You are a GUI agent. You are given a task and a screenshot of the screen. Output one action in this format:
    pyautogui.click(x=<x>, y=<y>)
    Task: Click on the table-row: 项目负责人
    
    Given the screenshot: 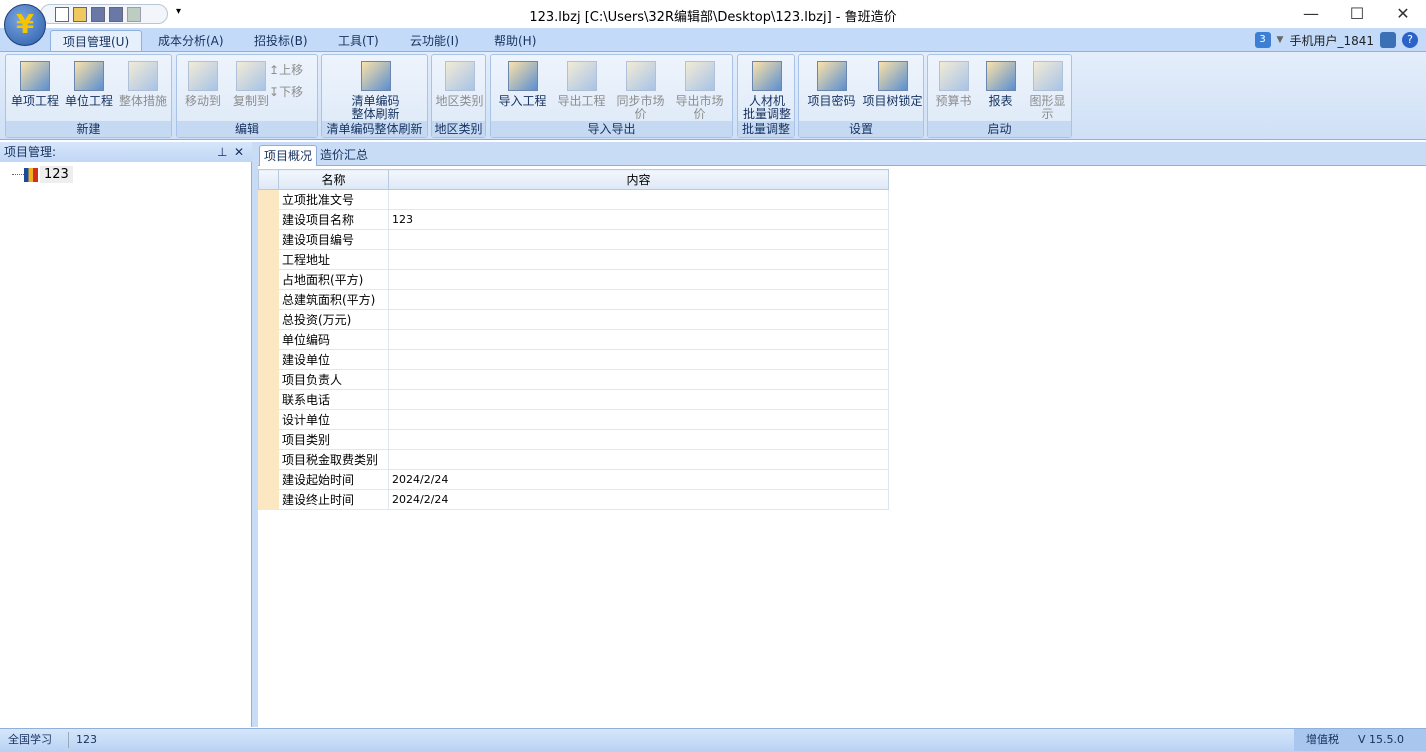 What is the action you would take?
    pyautogui.click(x=573, y=379)
    